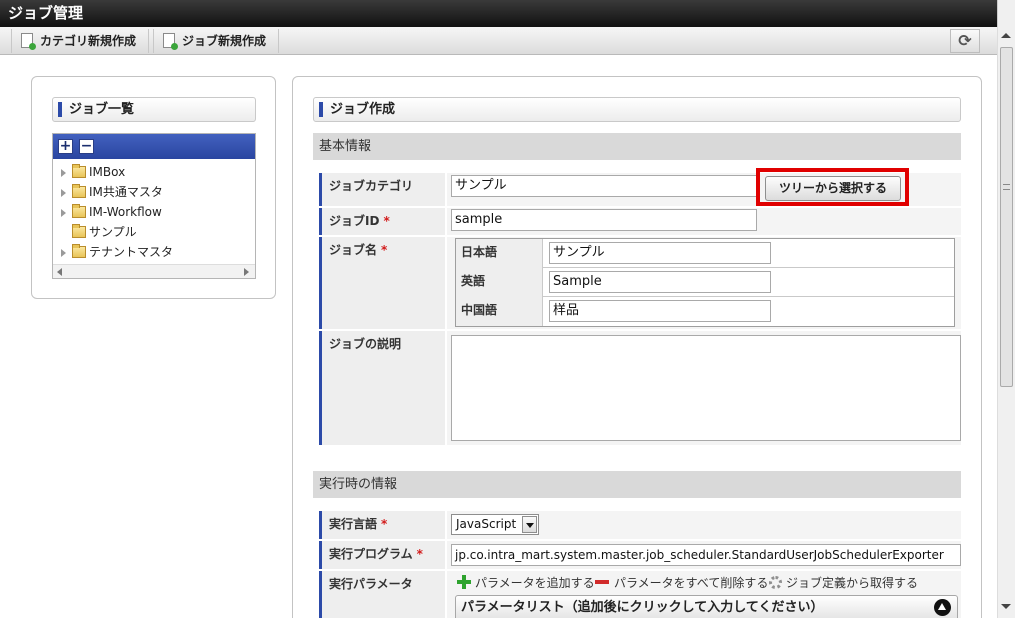  I want to click on highlight-box, so click(832, 187).